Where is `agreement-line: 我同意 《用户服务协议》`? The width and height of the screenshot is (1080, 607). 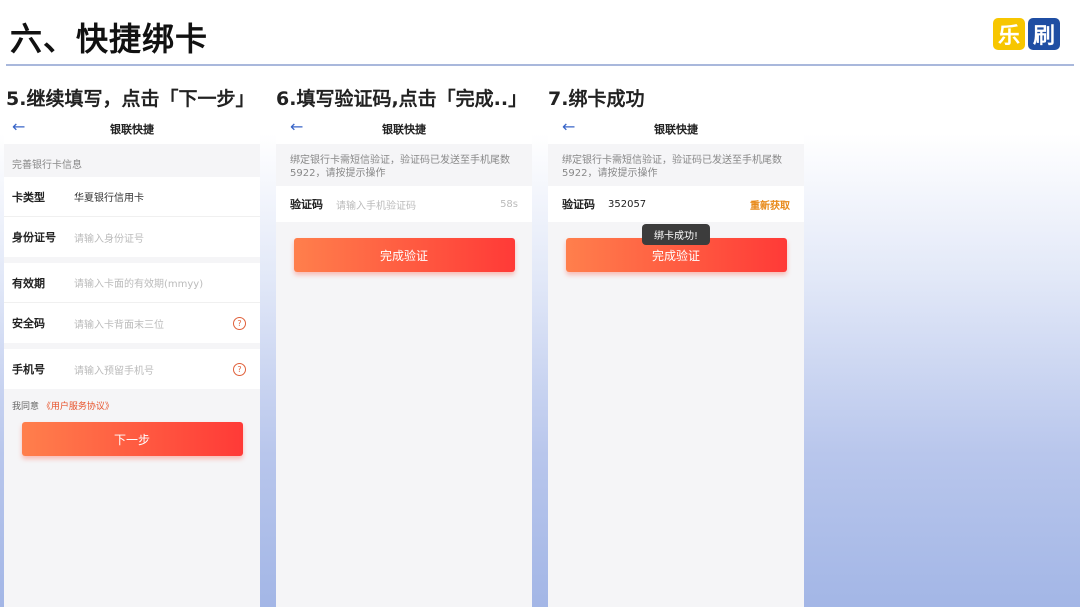 agreement-line: 我同意 《用户服务协议》 is located at coordinates (132, 405).